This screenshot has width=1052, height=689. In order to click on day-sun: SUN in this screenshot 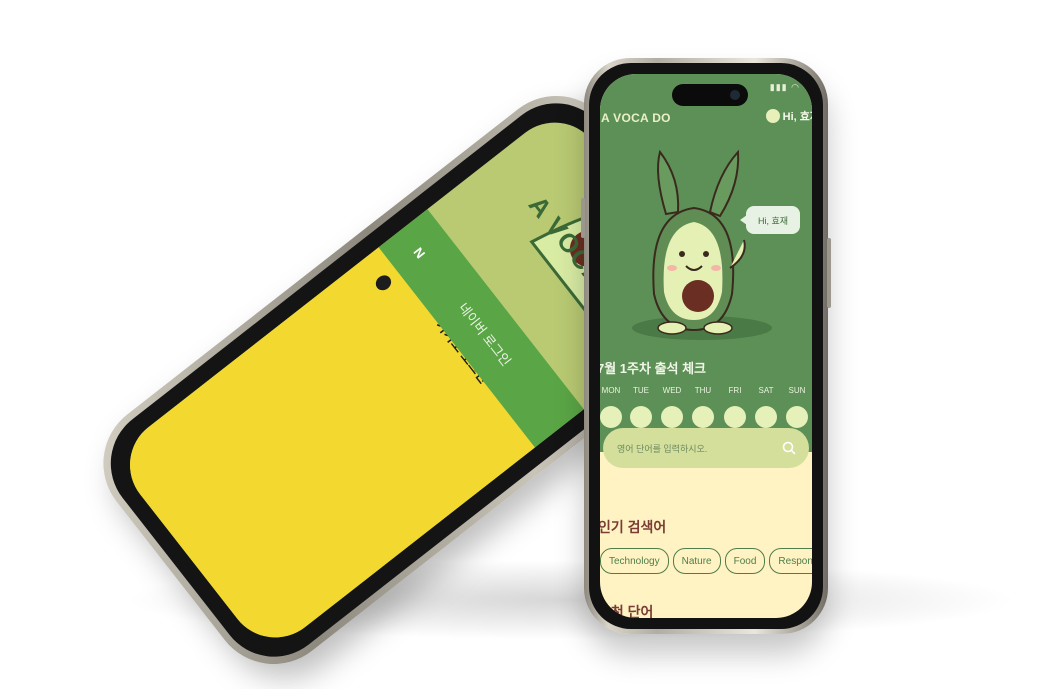, I will do `click(797, 407)`.